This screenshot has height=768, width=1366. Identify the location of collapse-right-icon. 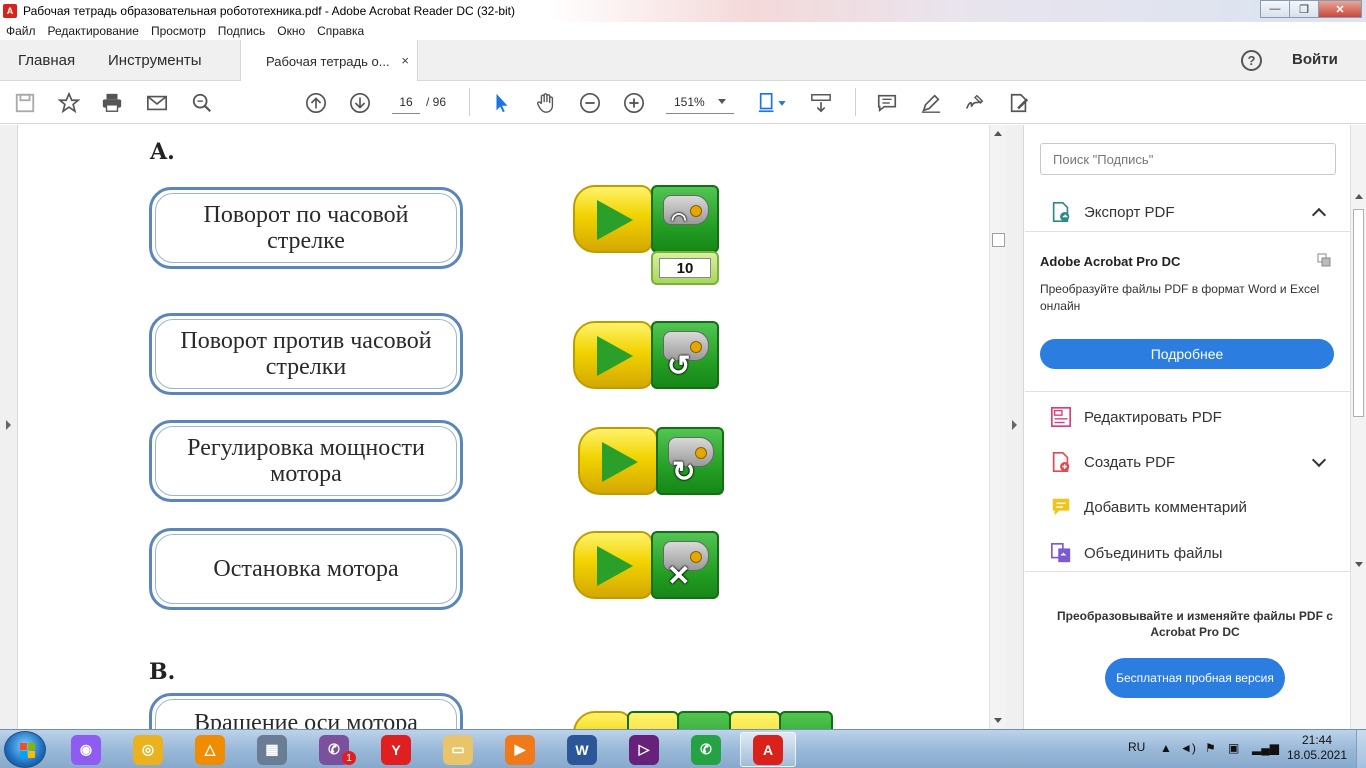
(1014, 425).